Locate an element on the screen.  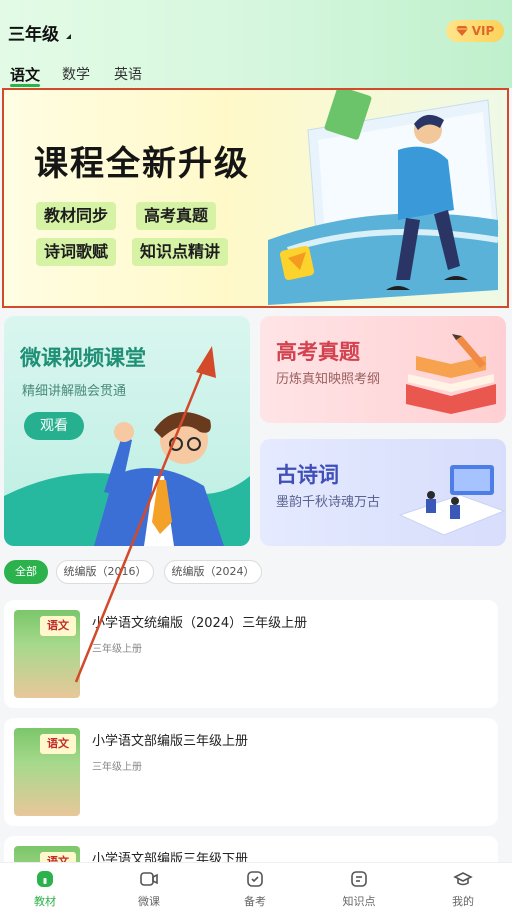
exam-icon is located at coordinates (255, 879).